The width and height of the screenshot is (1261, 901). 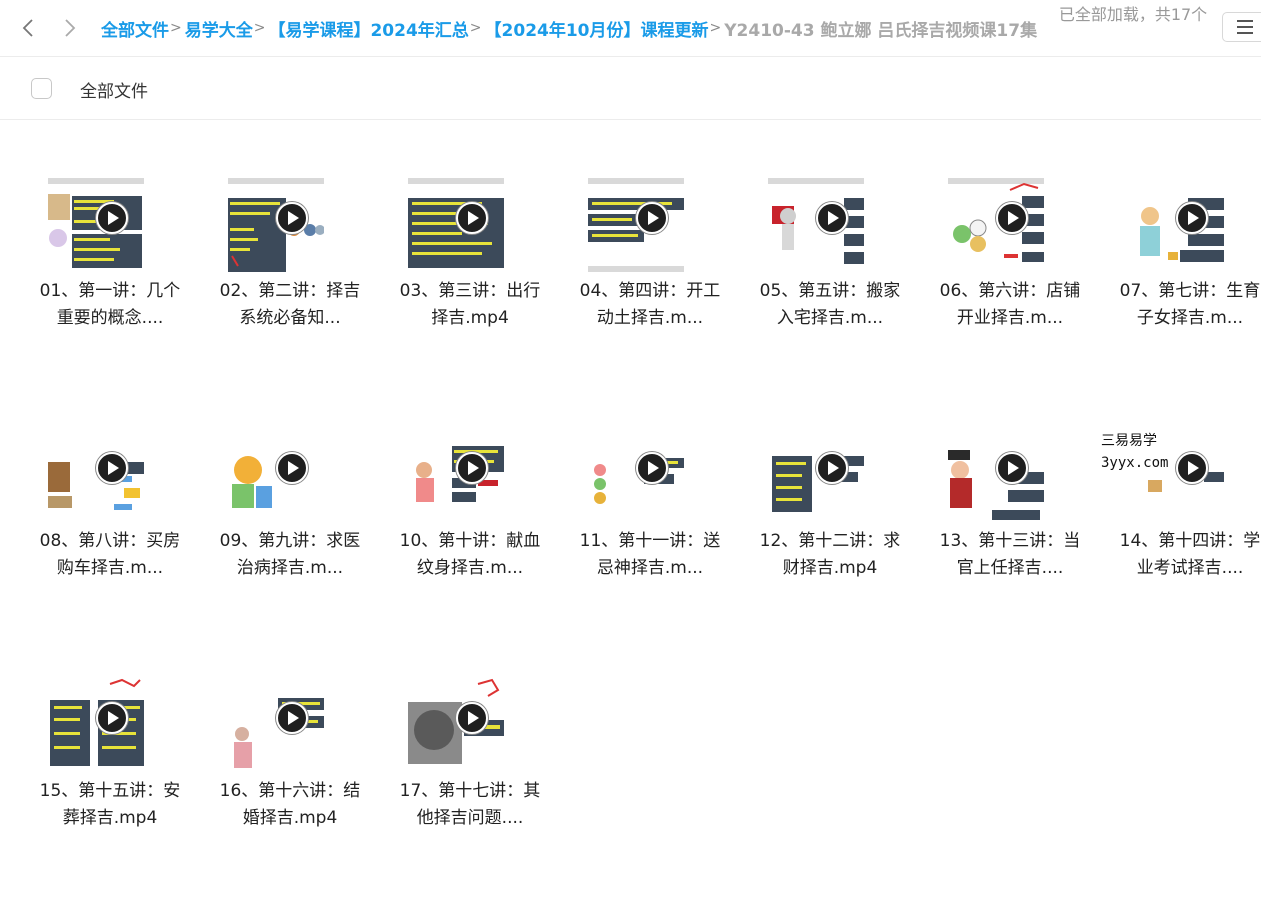 I want to click on view-menu-button, so click(x=1241, y=27).